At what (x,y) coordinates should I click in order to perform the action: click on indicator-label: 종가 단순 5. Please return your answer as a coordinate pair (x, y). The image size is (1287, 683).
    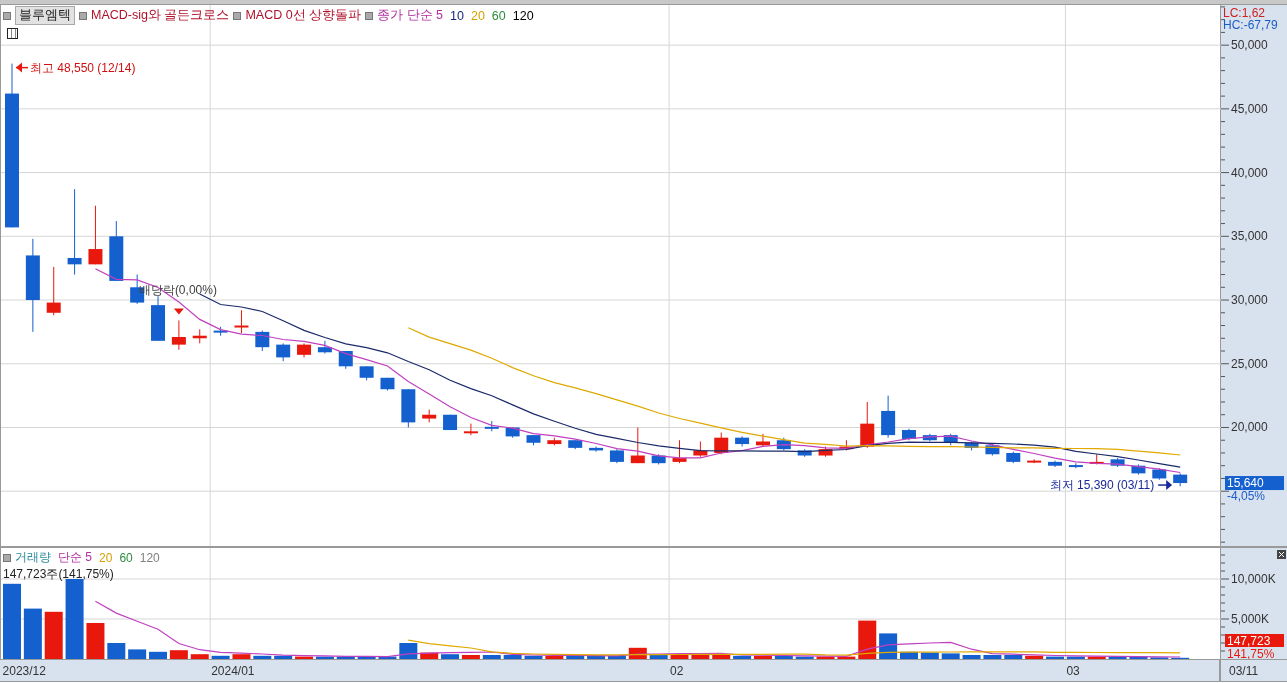
    Looking at the image, I should click on (410, 15).